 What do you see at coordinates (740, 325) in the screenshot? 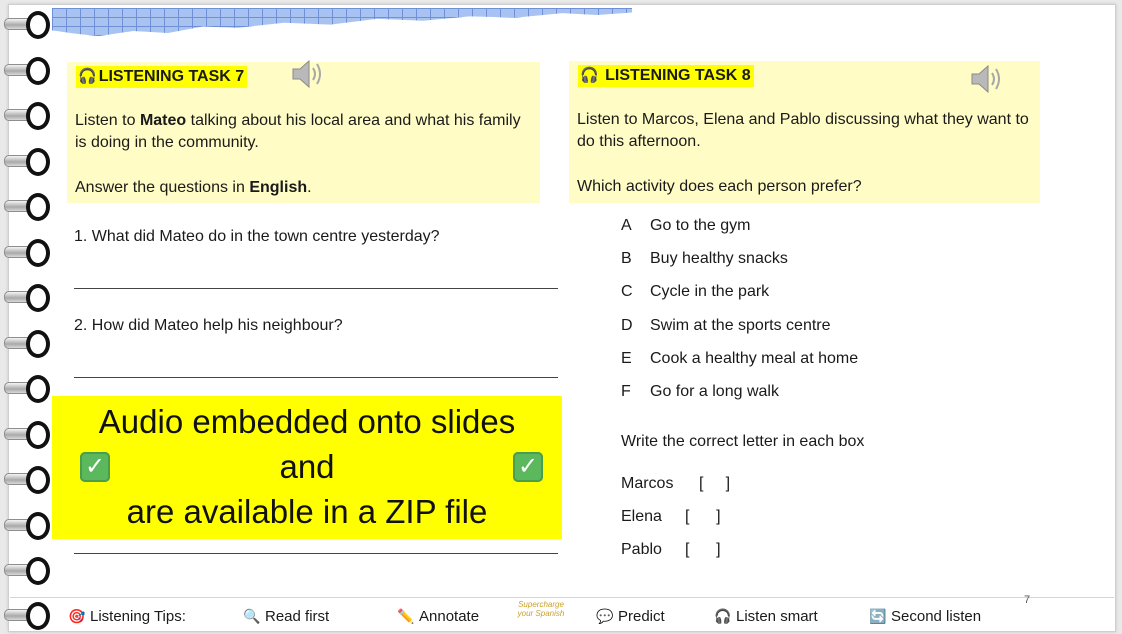
I see `option-text: Swim at the sports centre` at bounding box center [740, 325].